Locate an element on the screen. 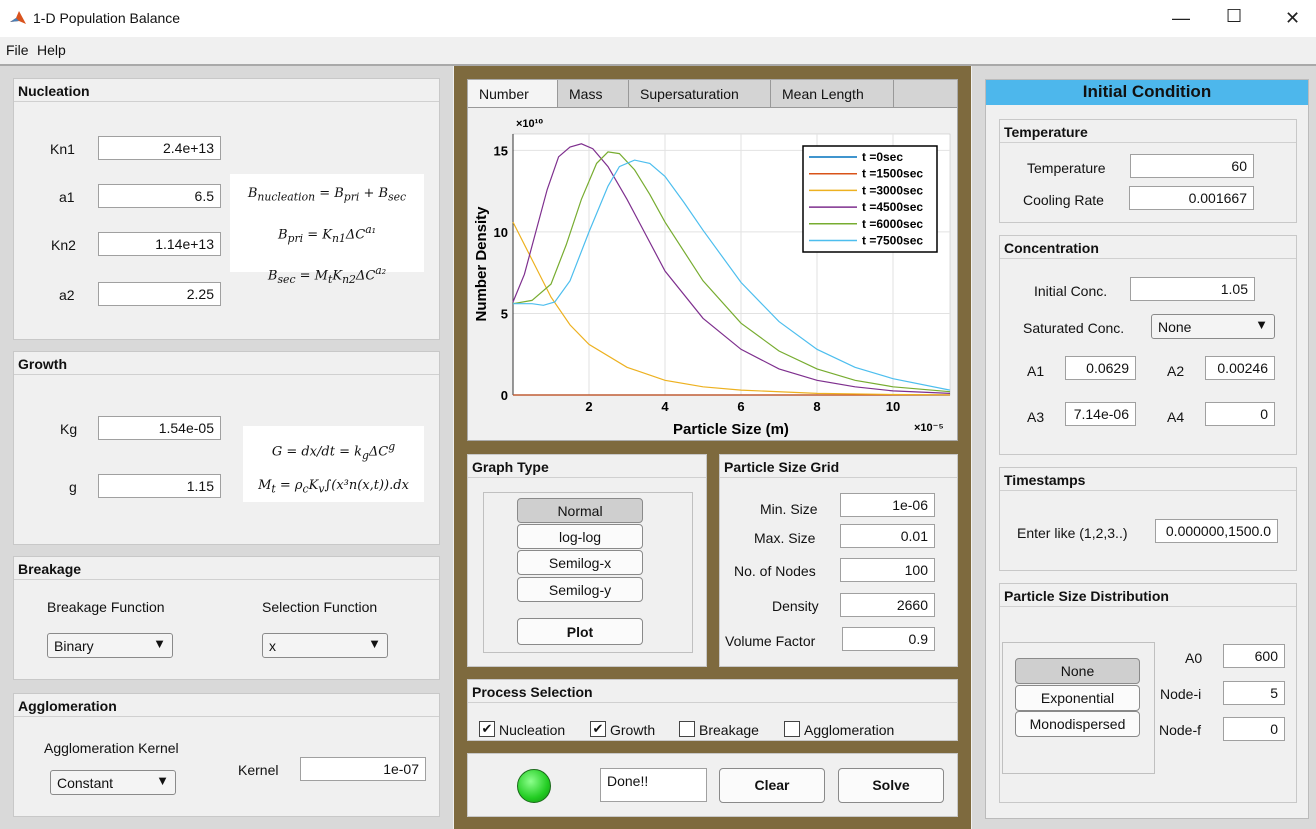 The image size is (1316, 829). timestamps-input: 0.000000,1500.0 is located at coordinates (1216, 531).